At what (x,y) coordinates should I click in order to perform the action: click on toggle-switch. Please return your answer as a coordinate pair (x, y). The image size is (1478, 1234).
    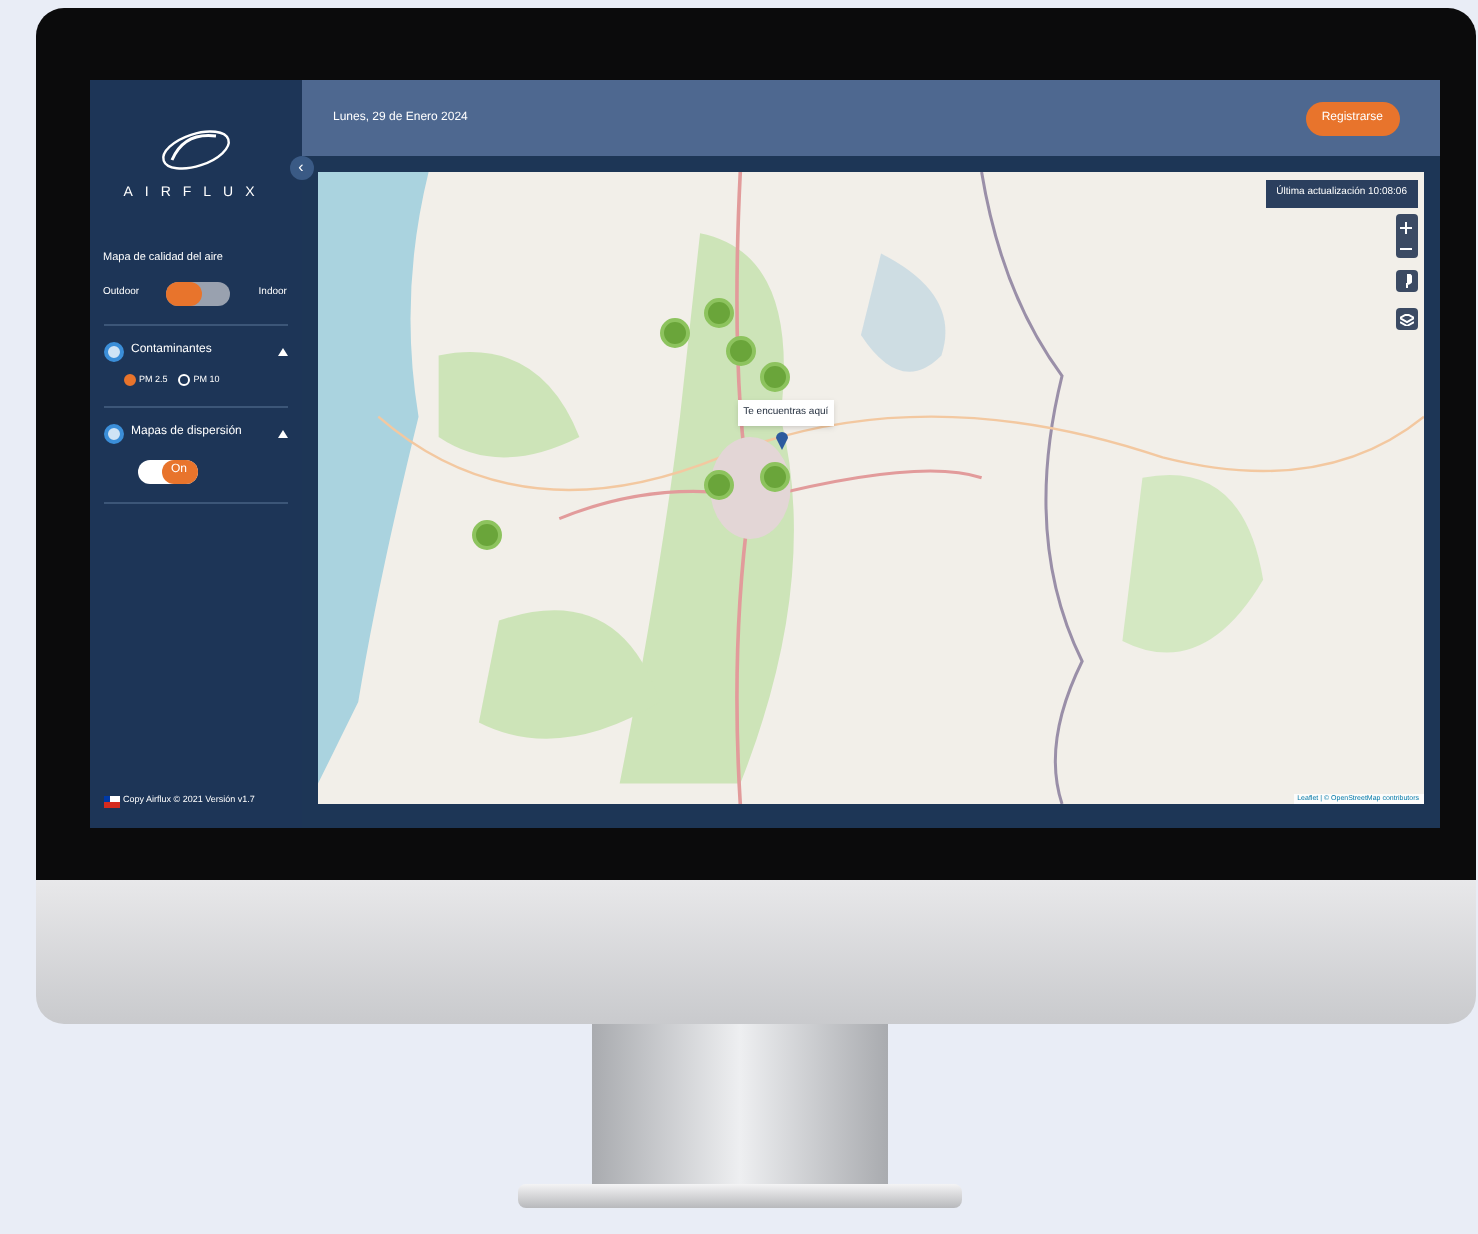
    Looking at the image, I should click on (198, 293).